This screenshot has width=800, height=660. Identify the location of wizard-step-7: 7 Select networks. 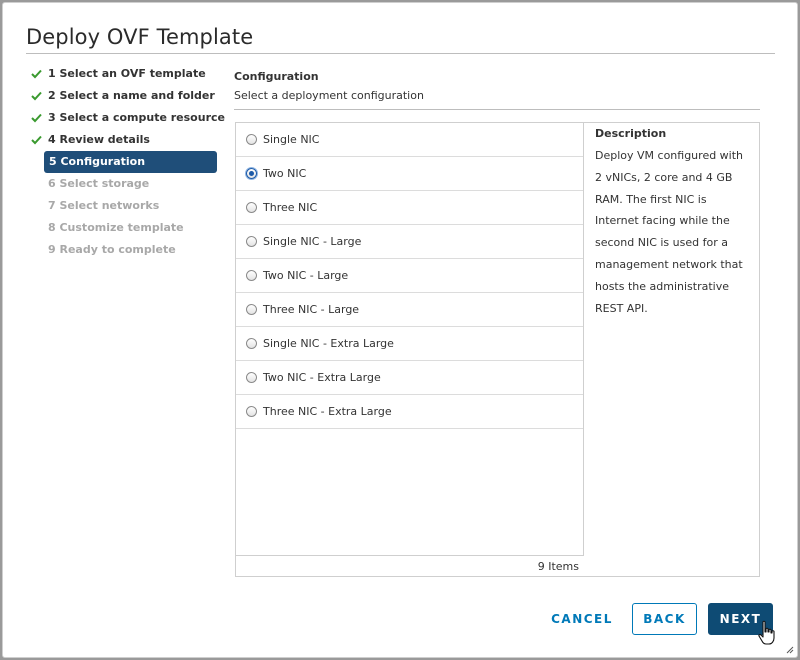
(123, 206).